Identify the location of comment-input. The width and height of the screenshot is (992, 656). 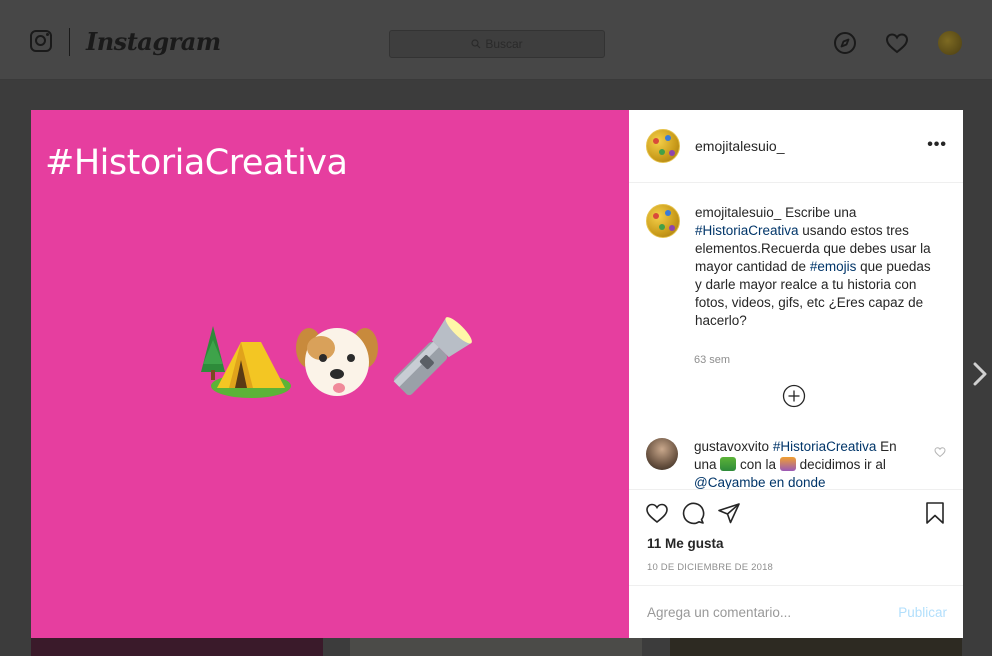
(762, 612).